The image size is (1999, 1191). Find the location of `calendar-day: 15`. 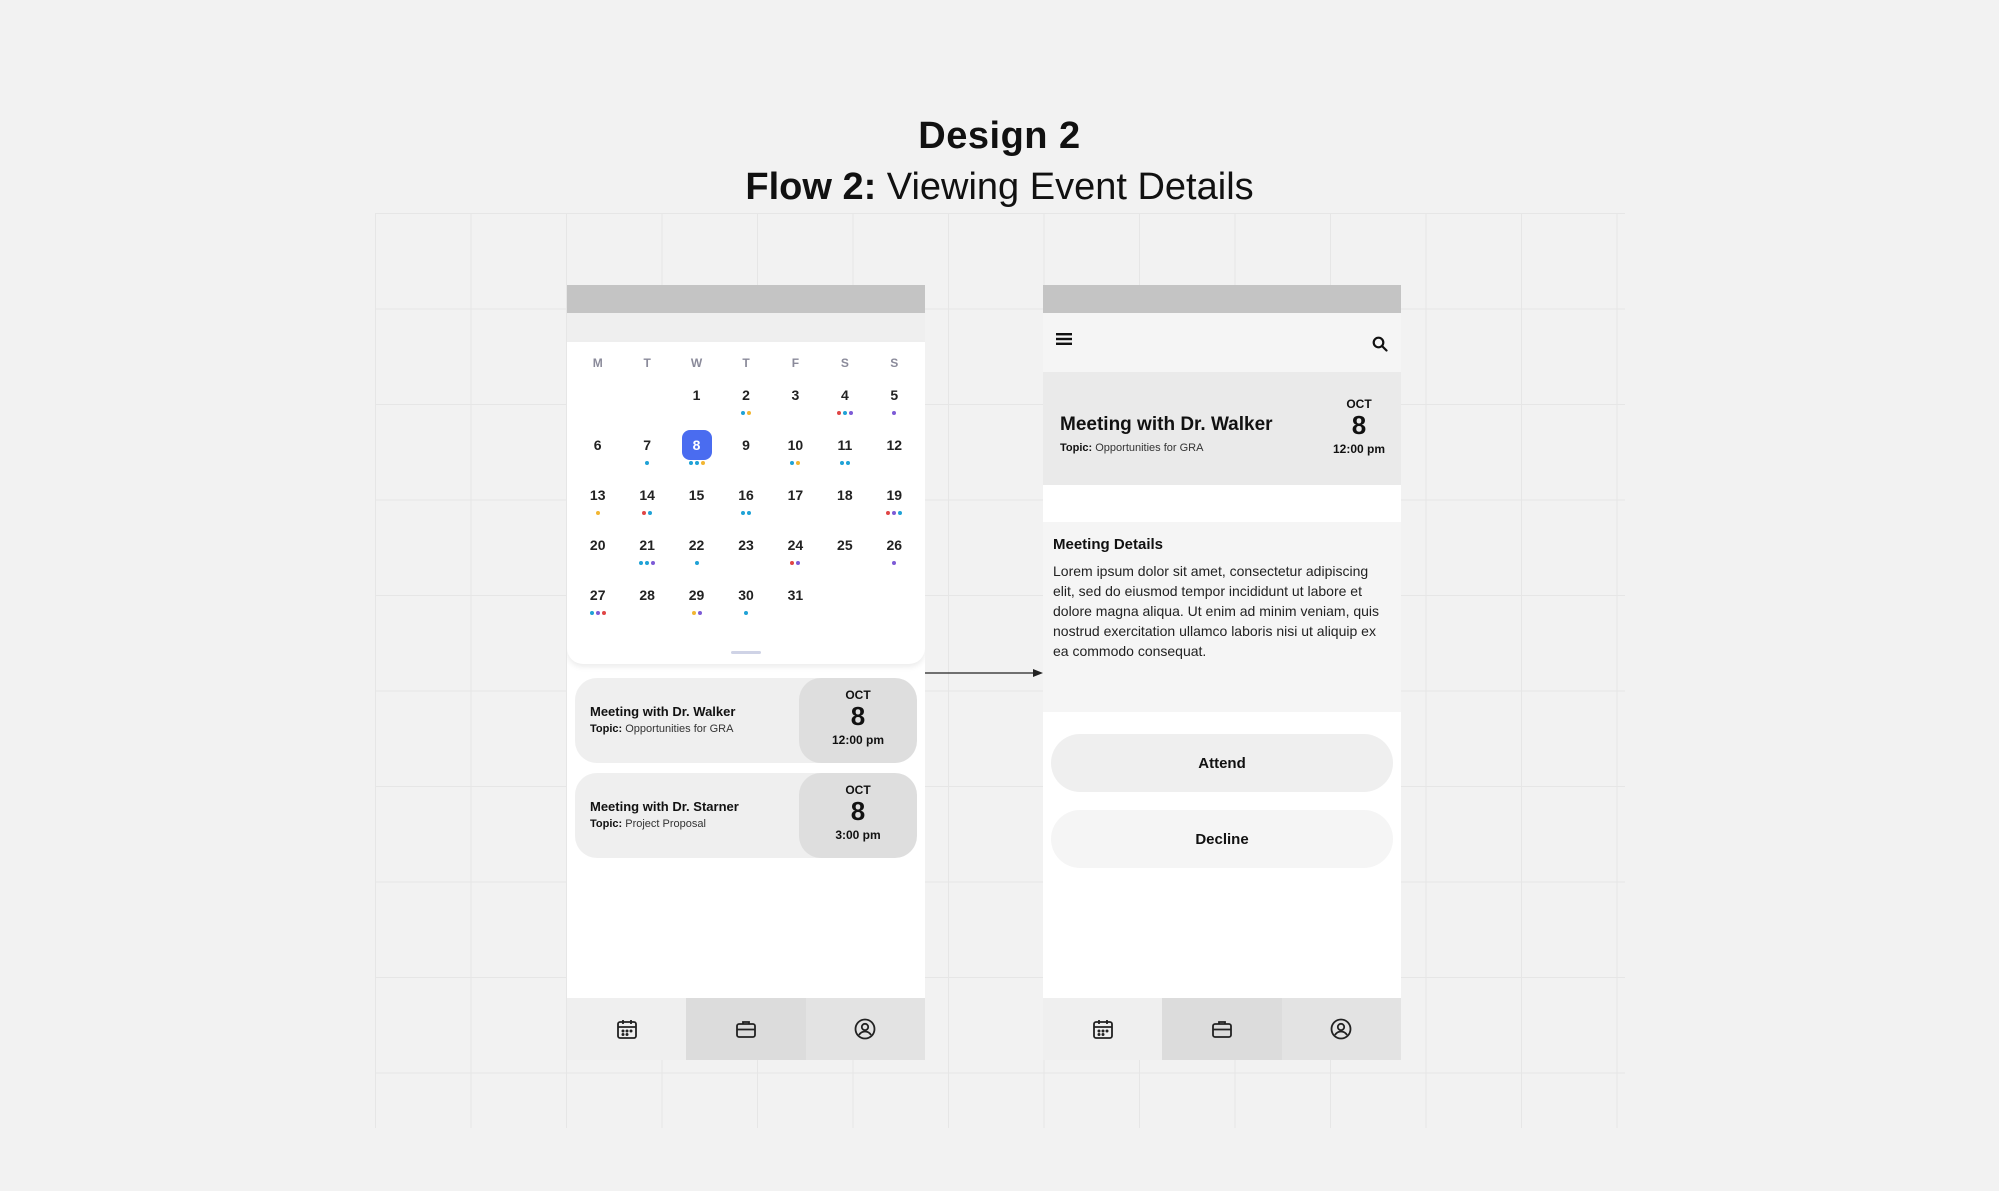

calendar-day: 15 is located at coordinates (696, 499).